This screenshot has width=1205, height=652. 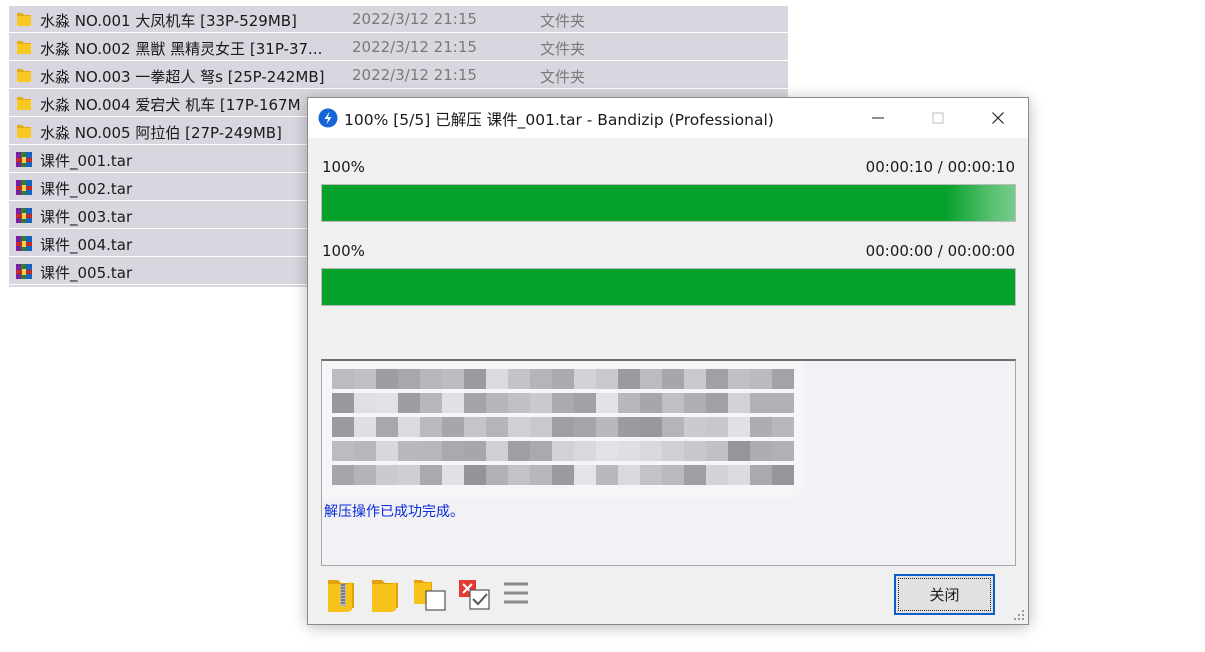 What do you see at coordinates (940, 251) in the screenshot?
I see `progress-file-time: 00:00:00 / 00:00:00` at bounding box center [940, 251].